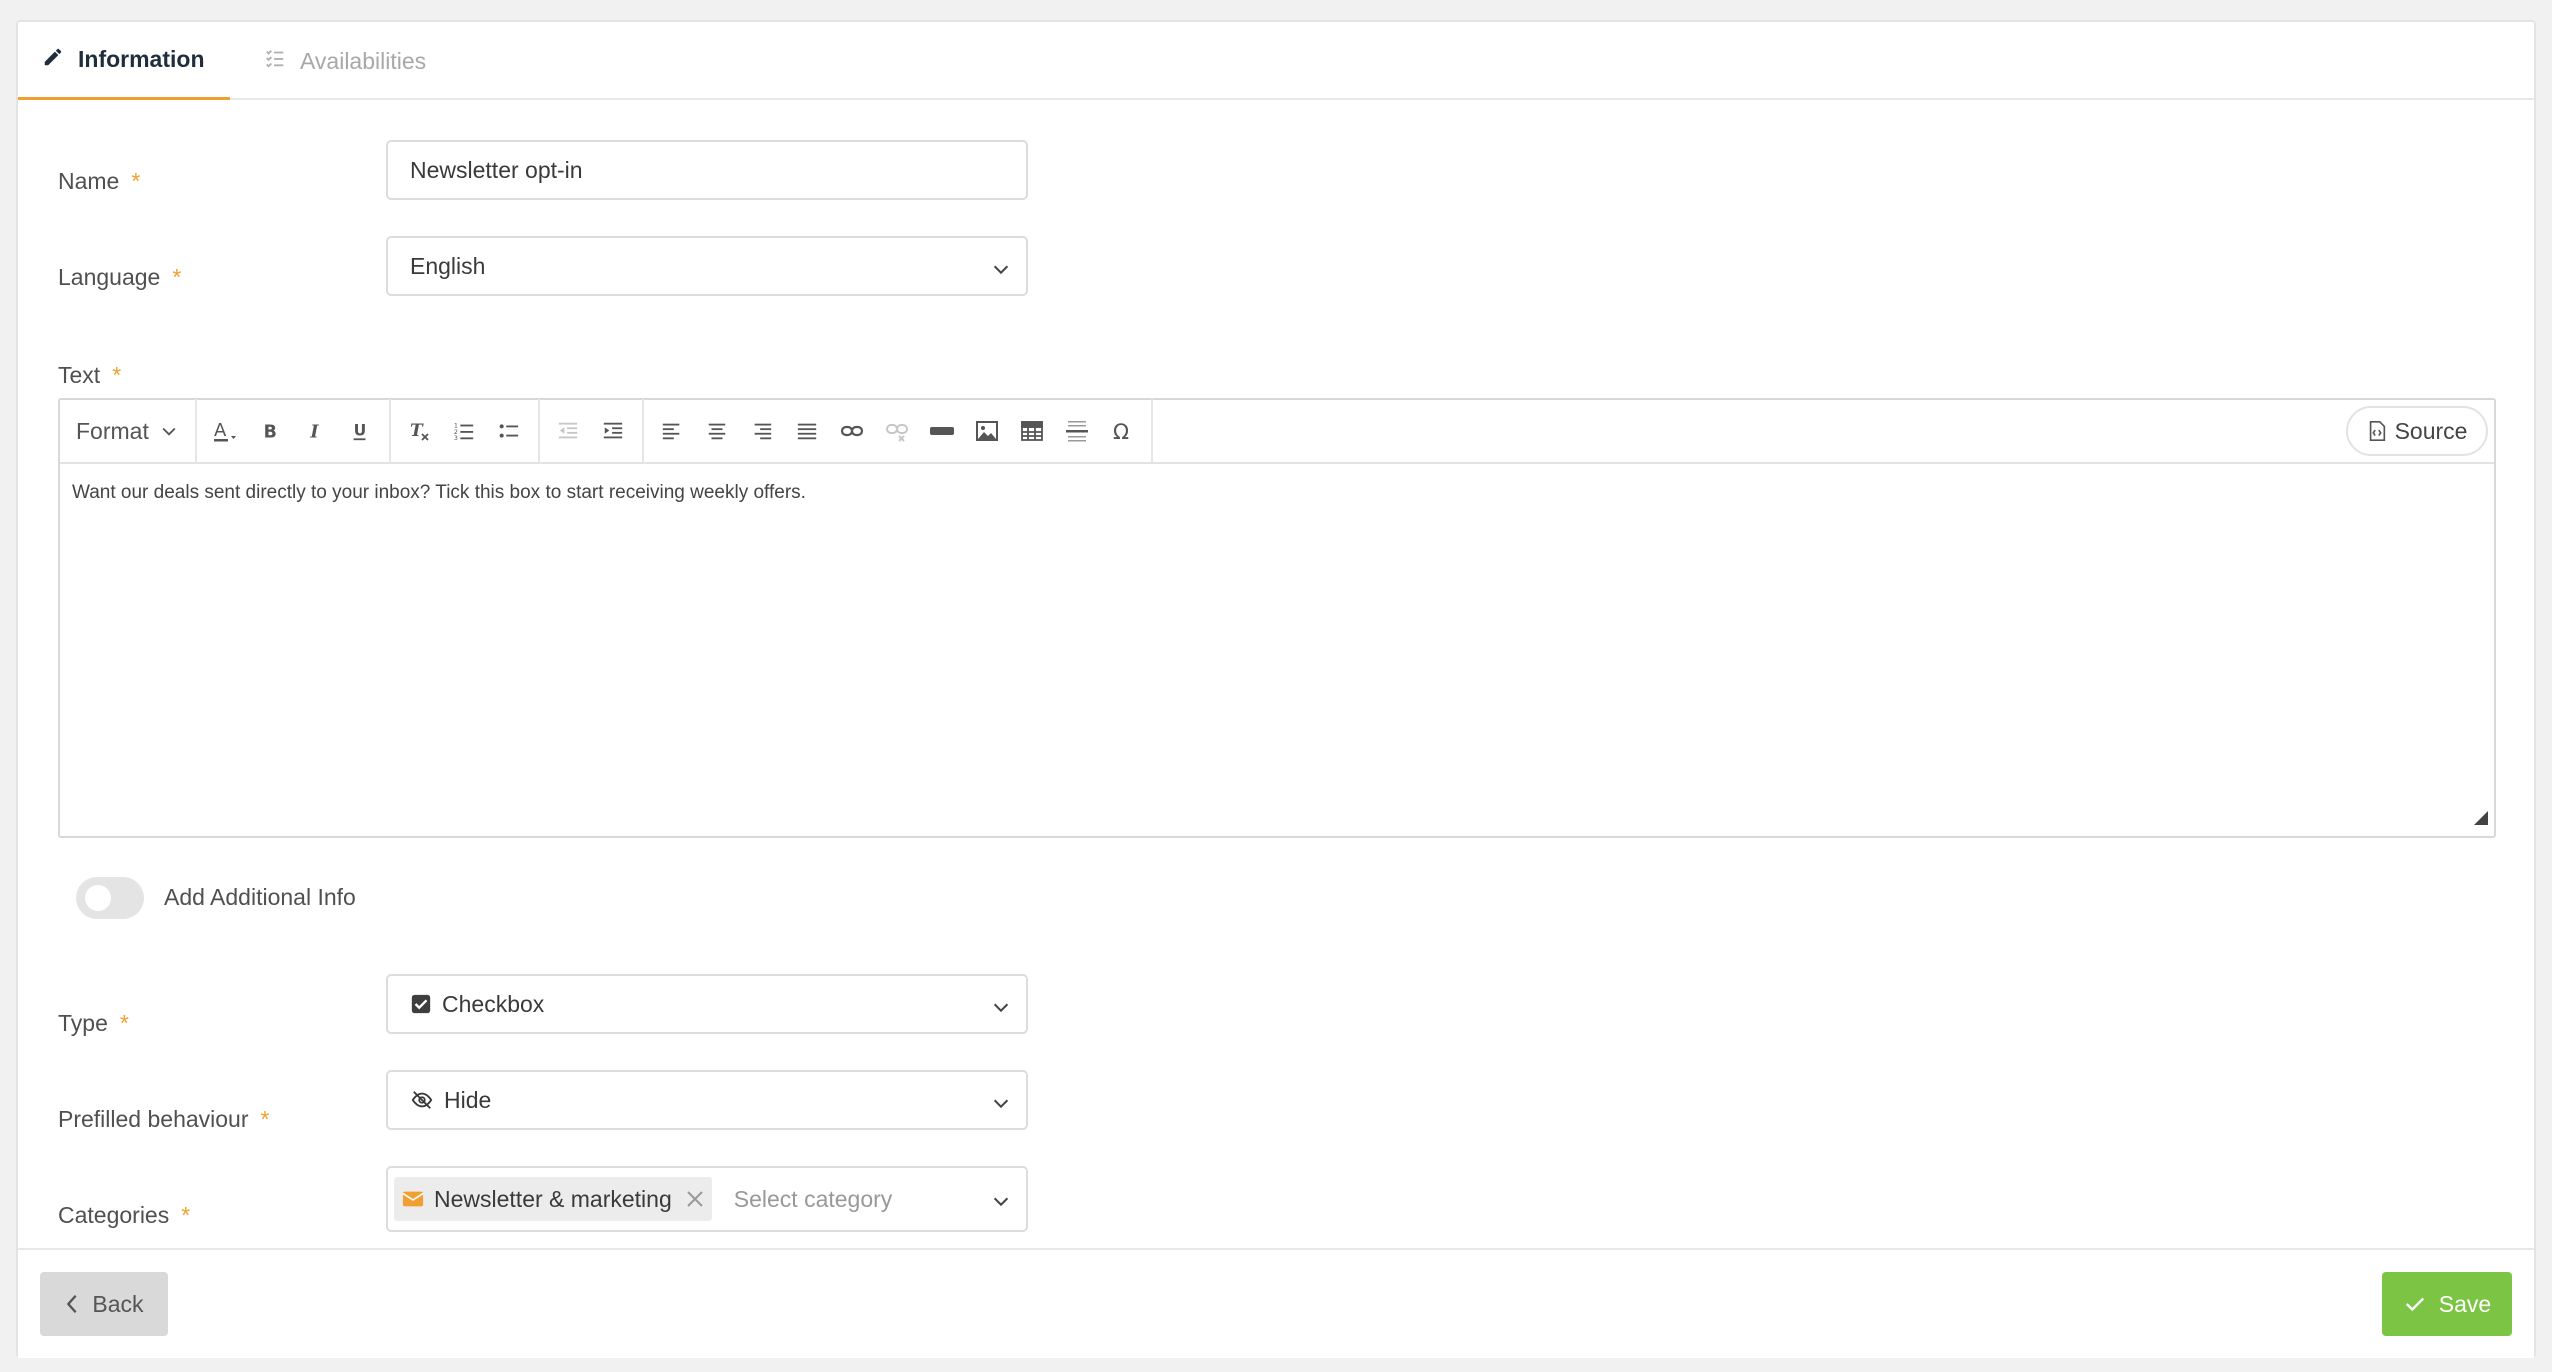 This screenshot has height=1372, width=2552. I want to click on checklist-icon, so click(282, 61).